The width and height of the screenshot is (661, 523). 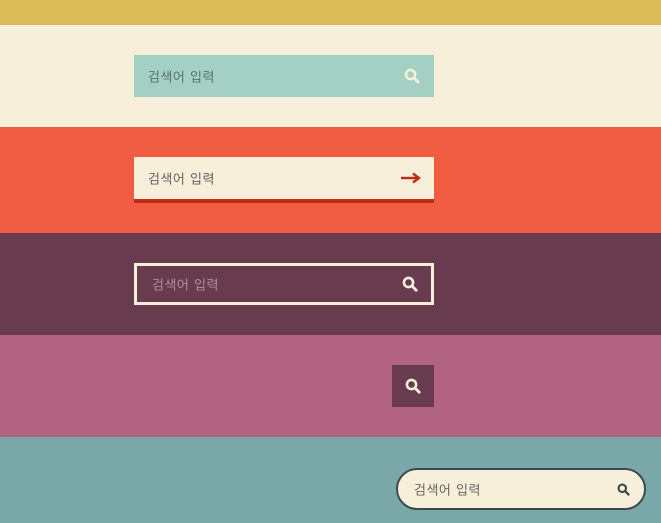 I want to click on search-toggle-button, so click(x=413, y=386).